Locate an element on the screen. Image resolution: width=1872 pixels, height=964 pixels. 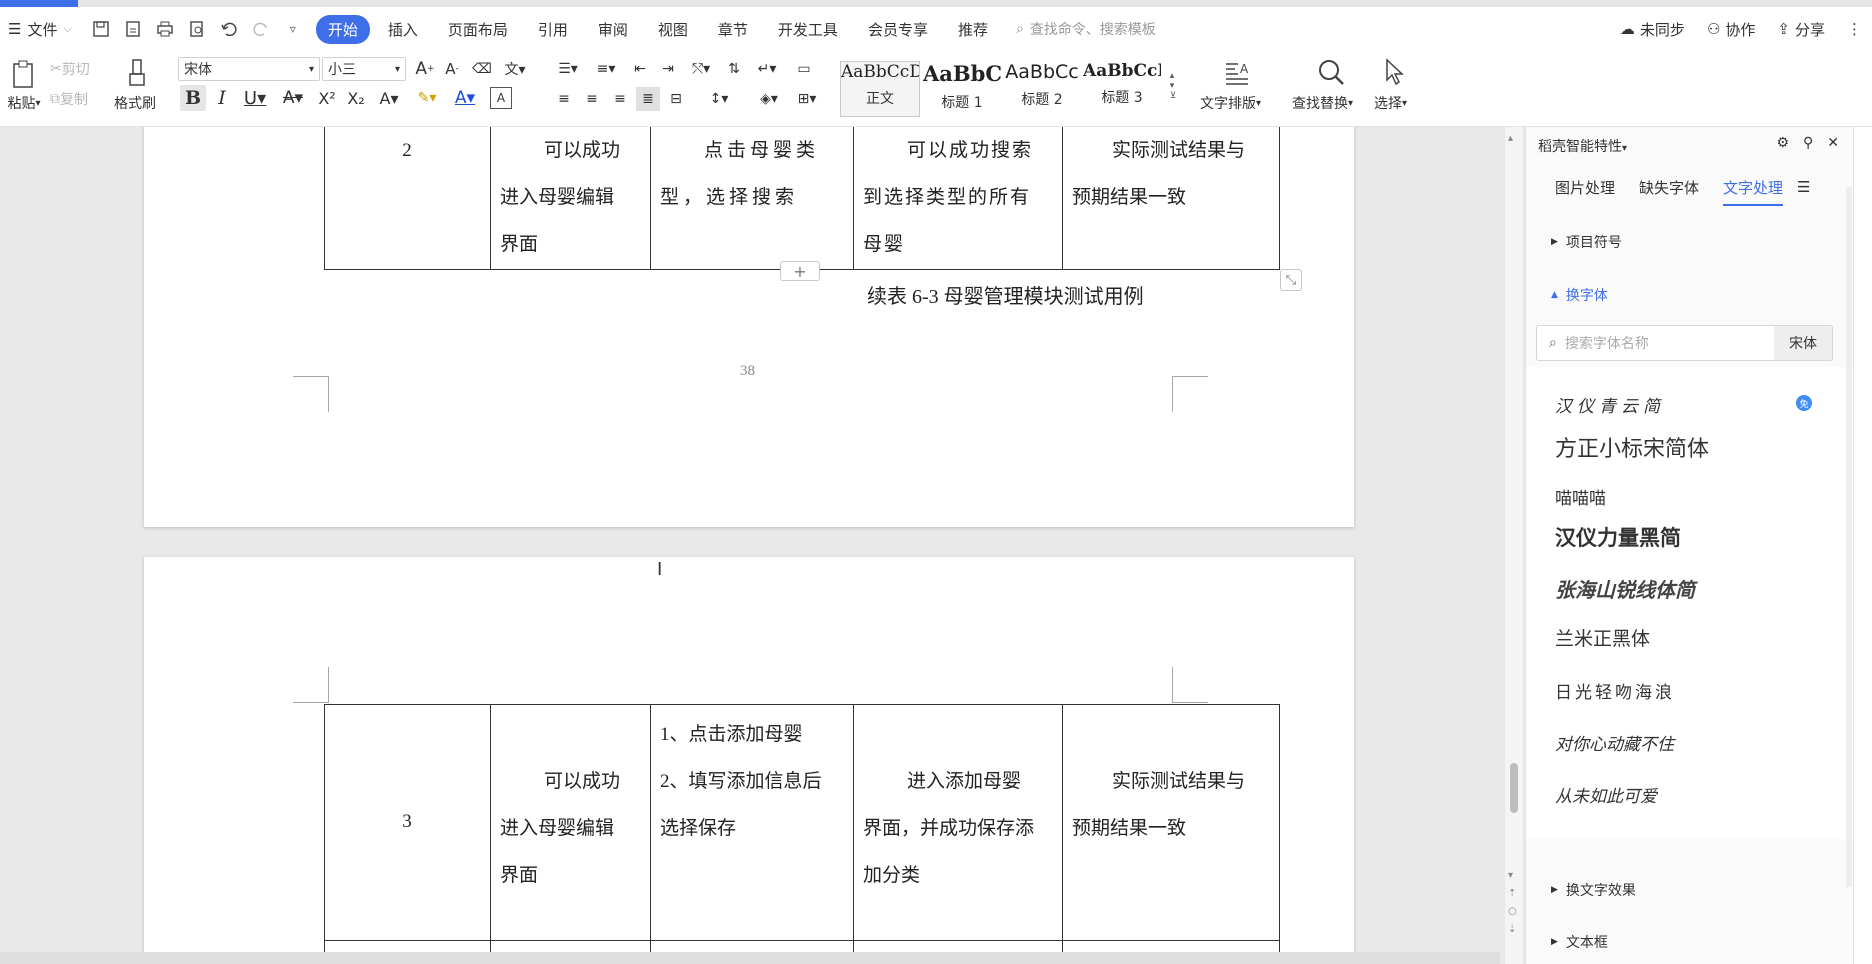
clear-format-icon: ⌫ is located at coordinates (482, 69).